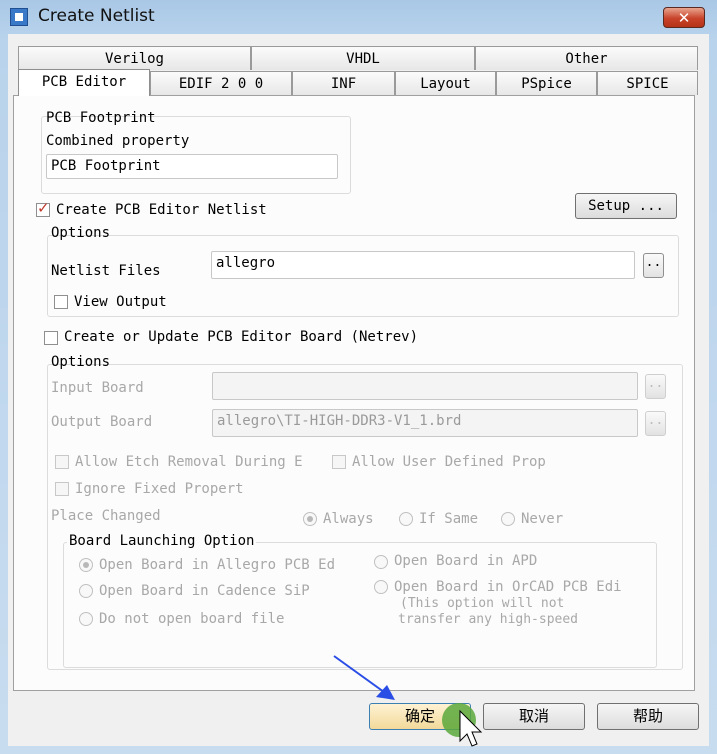 The height and width of the screenshot is (754, 717). I want to click on annotation-overlay, so click(408, 701).